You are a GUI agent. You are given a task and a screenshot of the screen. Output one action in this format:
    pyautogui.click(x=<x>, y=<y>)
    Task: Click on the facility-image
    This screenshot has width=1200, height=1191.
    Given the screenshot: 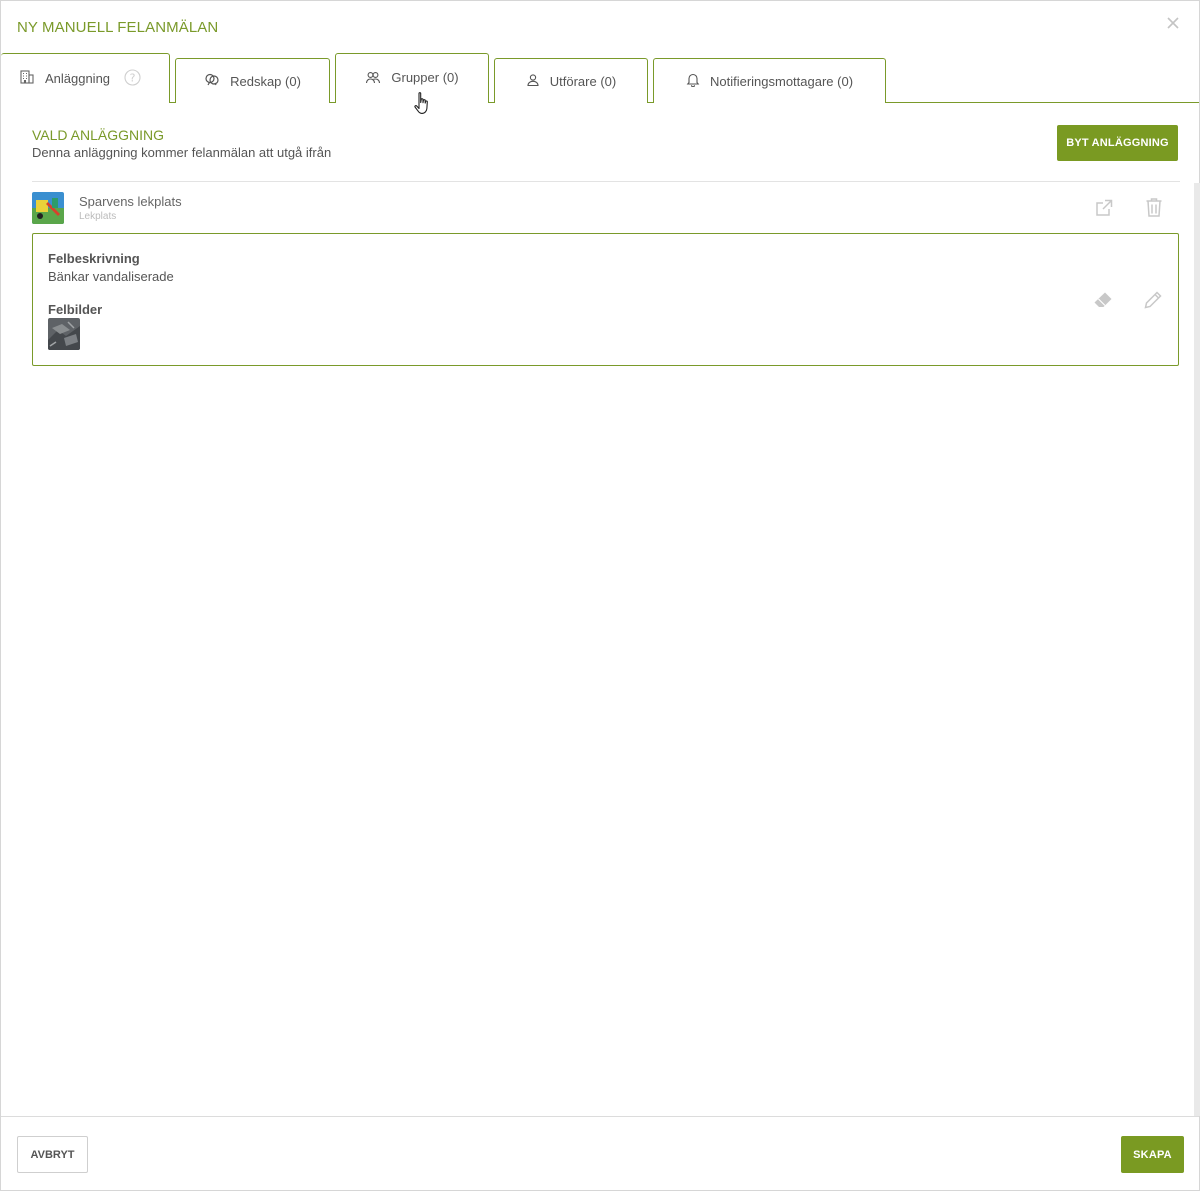 What is the action you would take?
    pyautogui.click(x=48, y=208)
    